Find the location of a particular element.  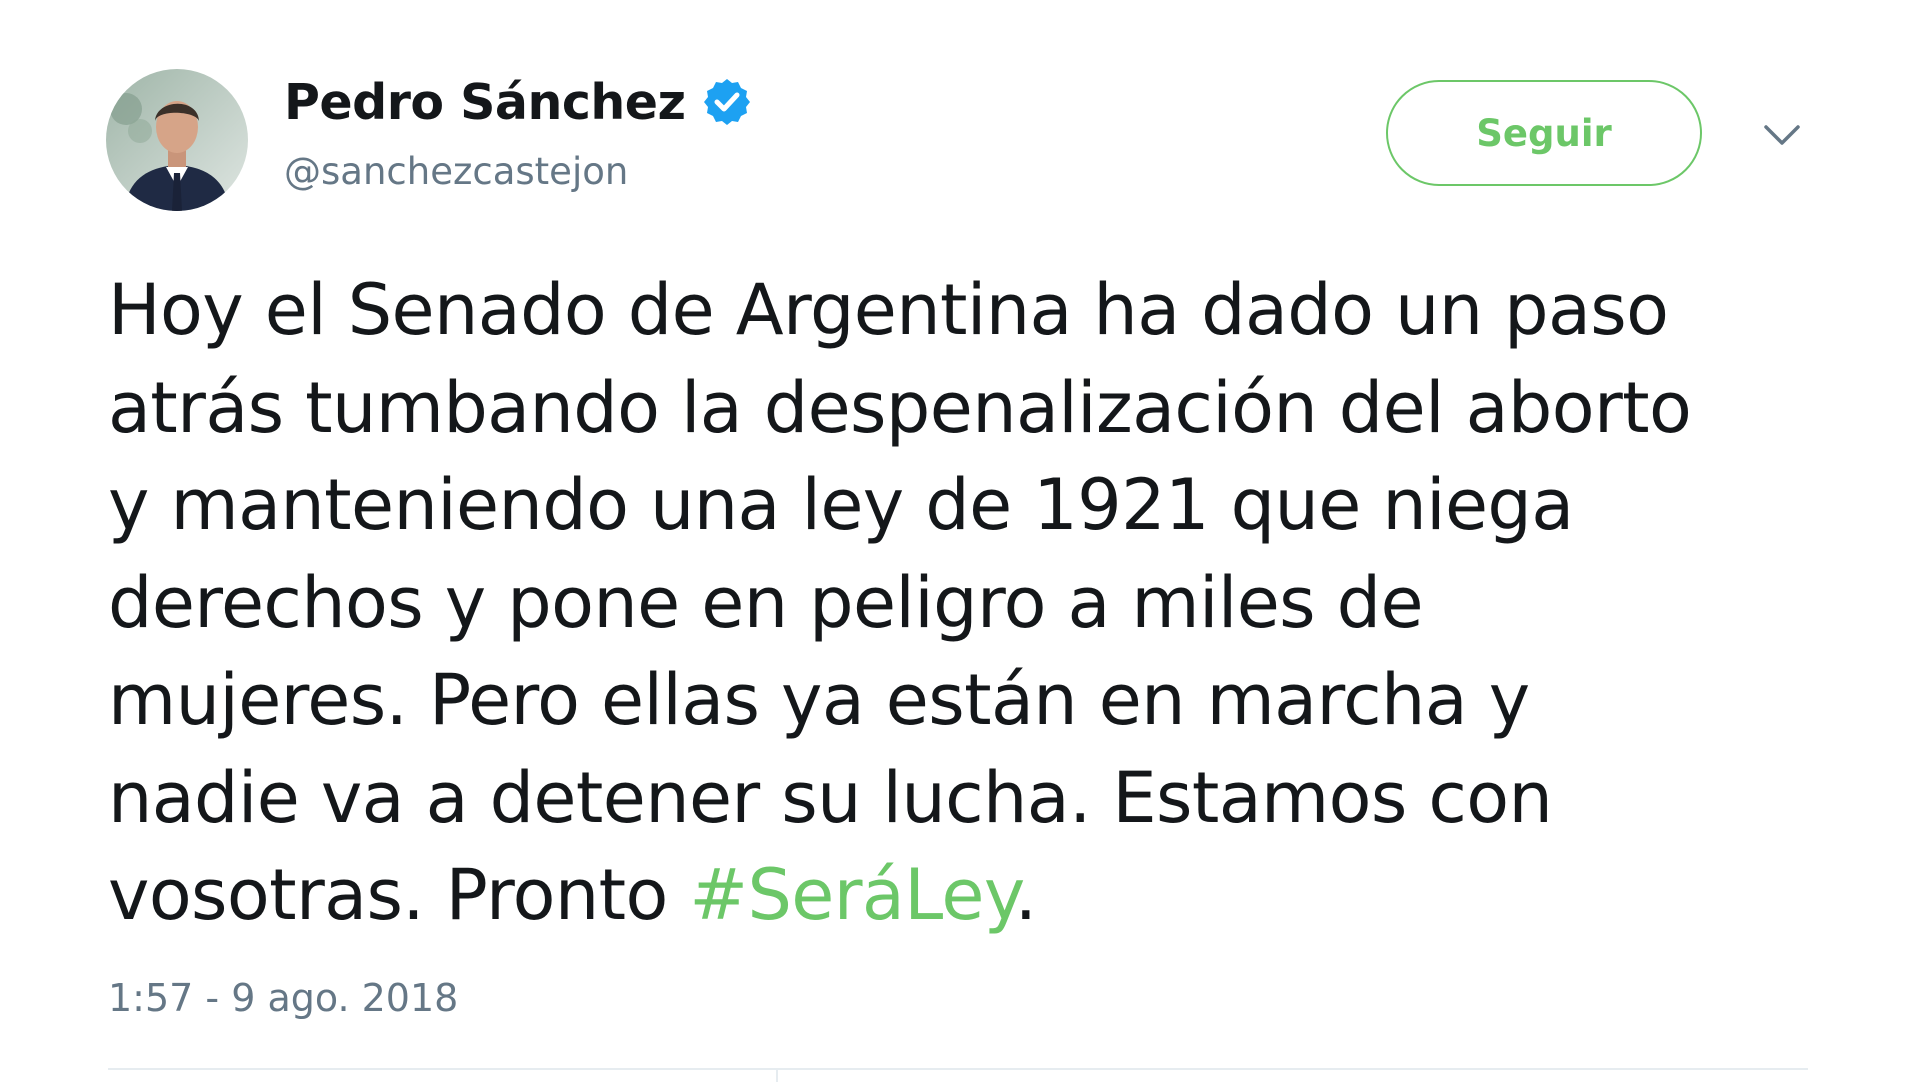

tweet-line-last: vosotras. Pronto #SeráLey. is located at coordinates (968, 896).